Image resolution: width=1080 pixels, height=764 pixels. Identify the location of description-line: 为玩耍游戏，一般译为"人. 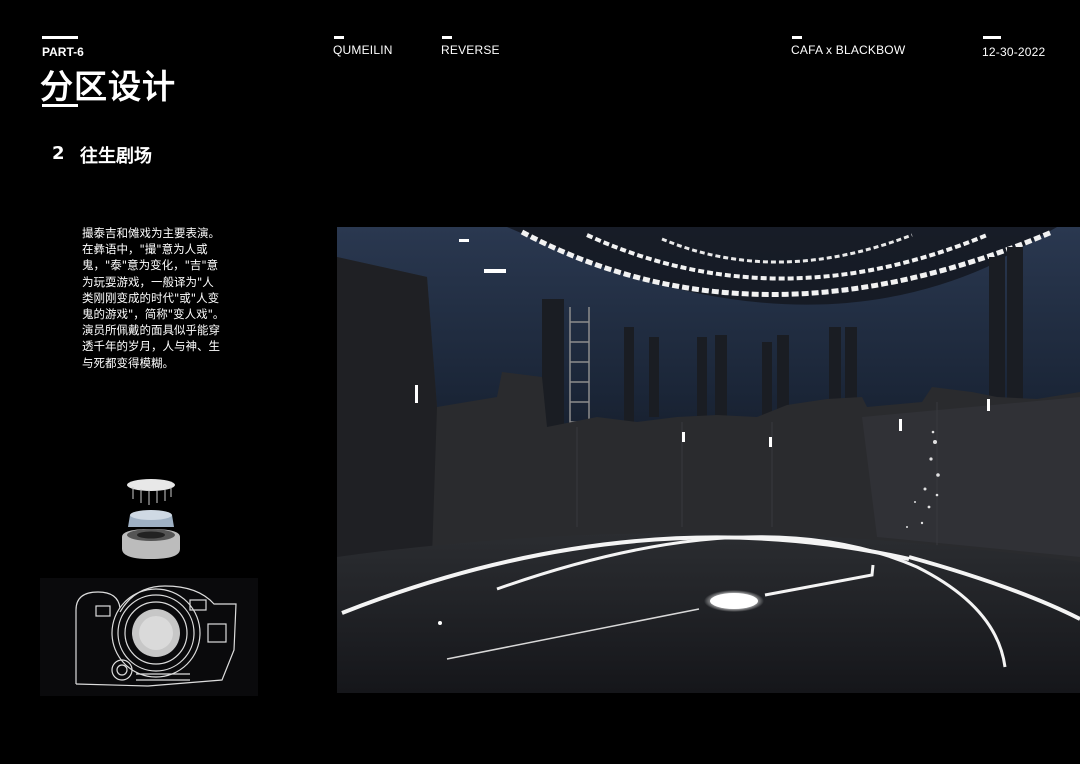
(148, 281).